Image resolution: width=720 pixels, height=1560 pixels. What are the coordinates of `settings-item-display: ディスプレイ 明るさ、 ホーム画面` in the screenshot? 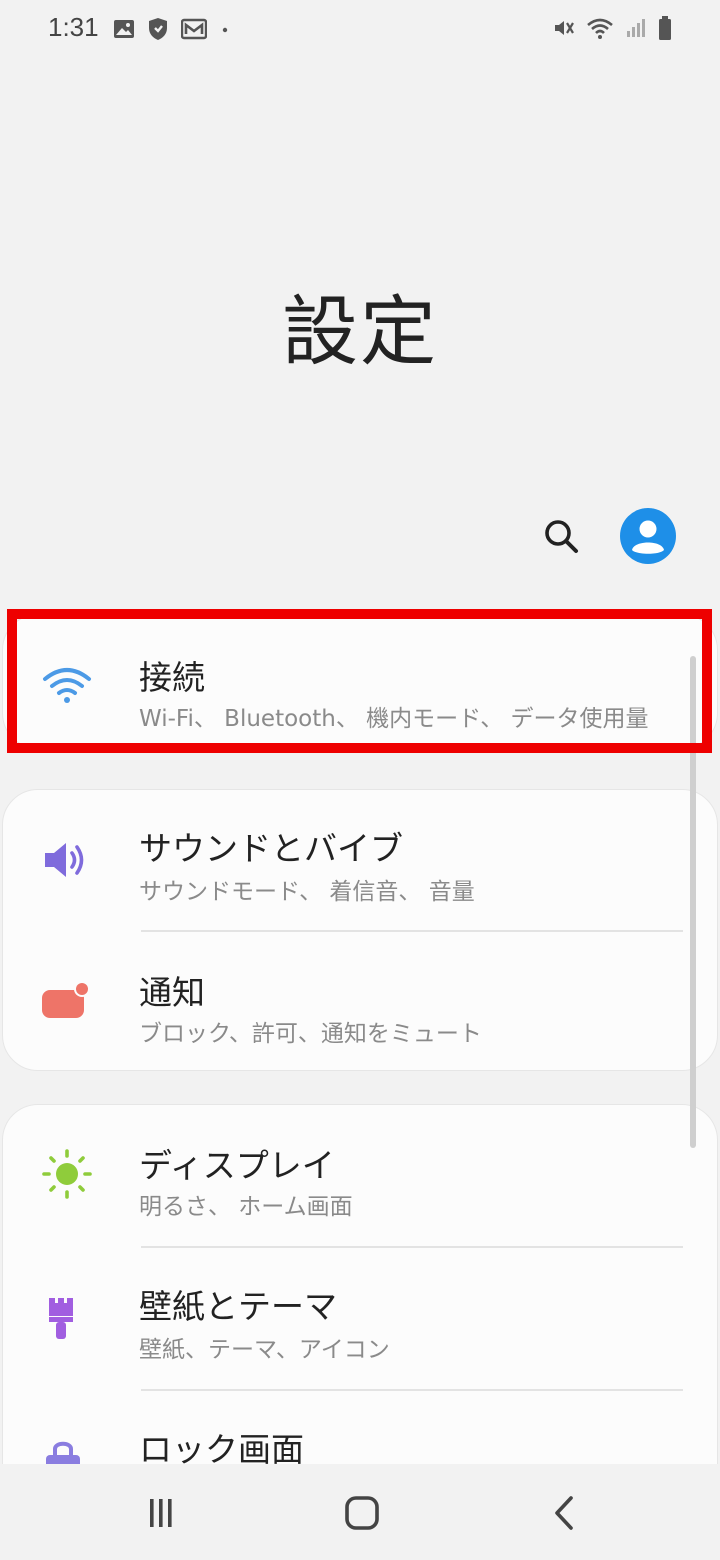 It's located at (360, 1176).